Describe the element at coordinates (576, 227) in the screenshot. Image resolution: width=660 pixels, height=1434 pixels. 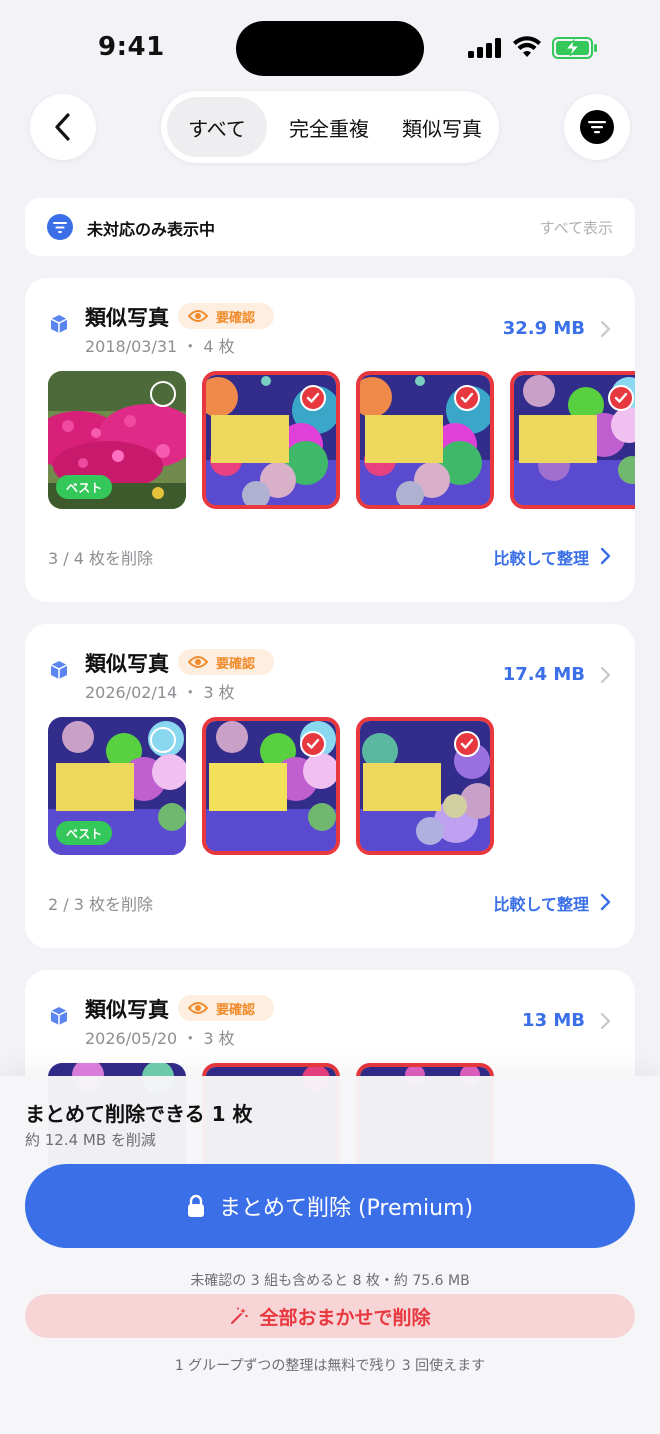
I see `show-all-link: すべて表示` at that location.